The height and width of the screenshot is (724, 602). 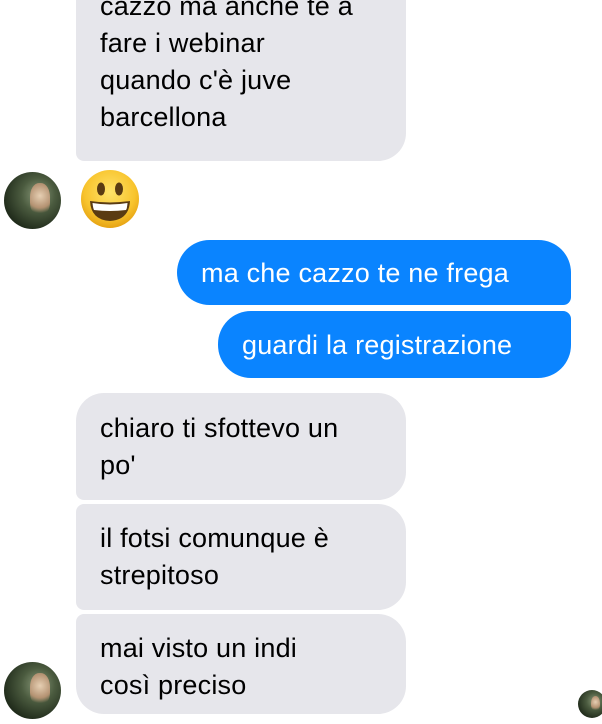 What do you see at coordinates (241, 664) in the screenshot?
I see `incoming-message-bubble: mai visto un indi così preciso` at bounding box center [241, 664].